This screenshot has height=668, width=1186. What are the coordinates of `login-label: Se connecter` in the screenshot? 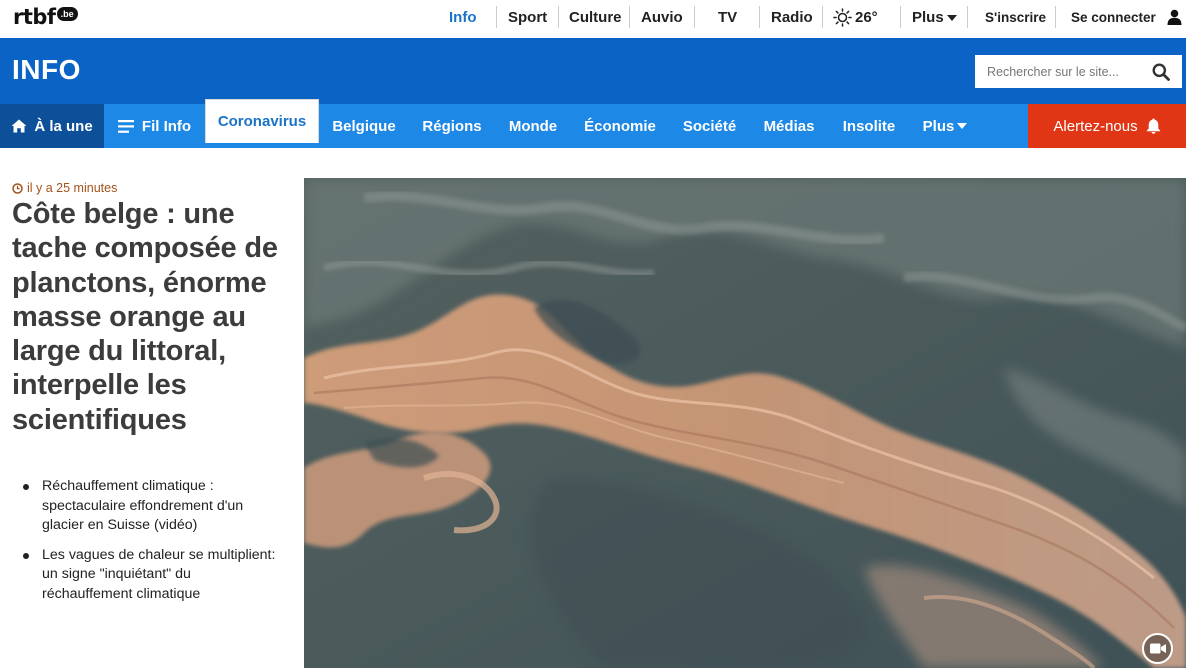 It's located at (1113, 17).